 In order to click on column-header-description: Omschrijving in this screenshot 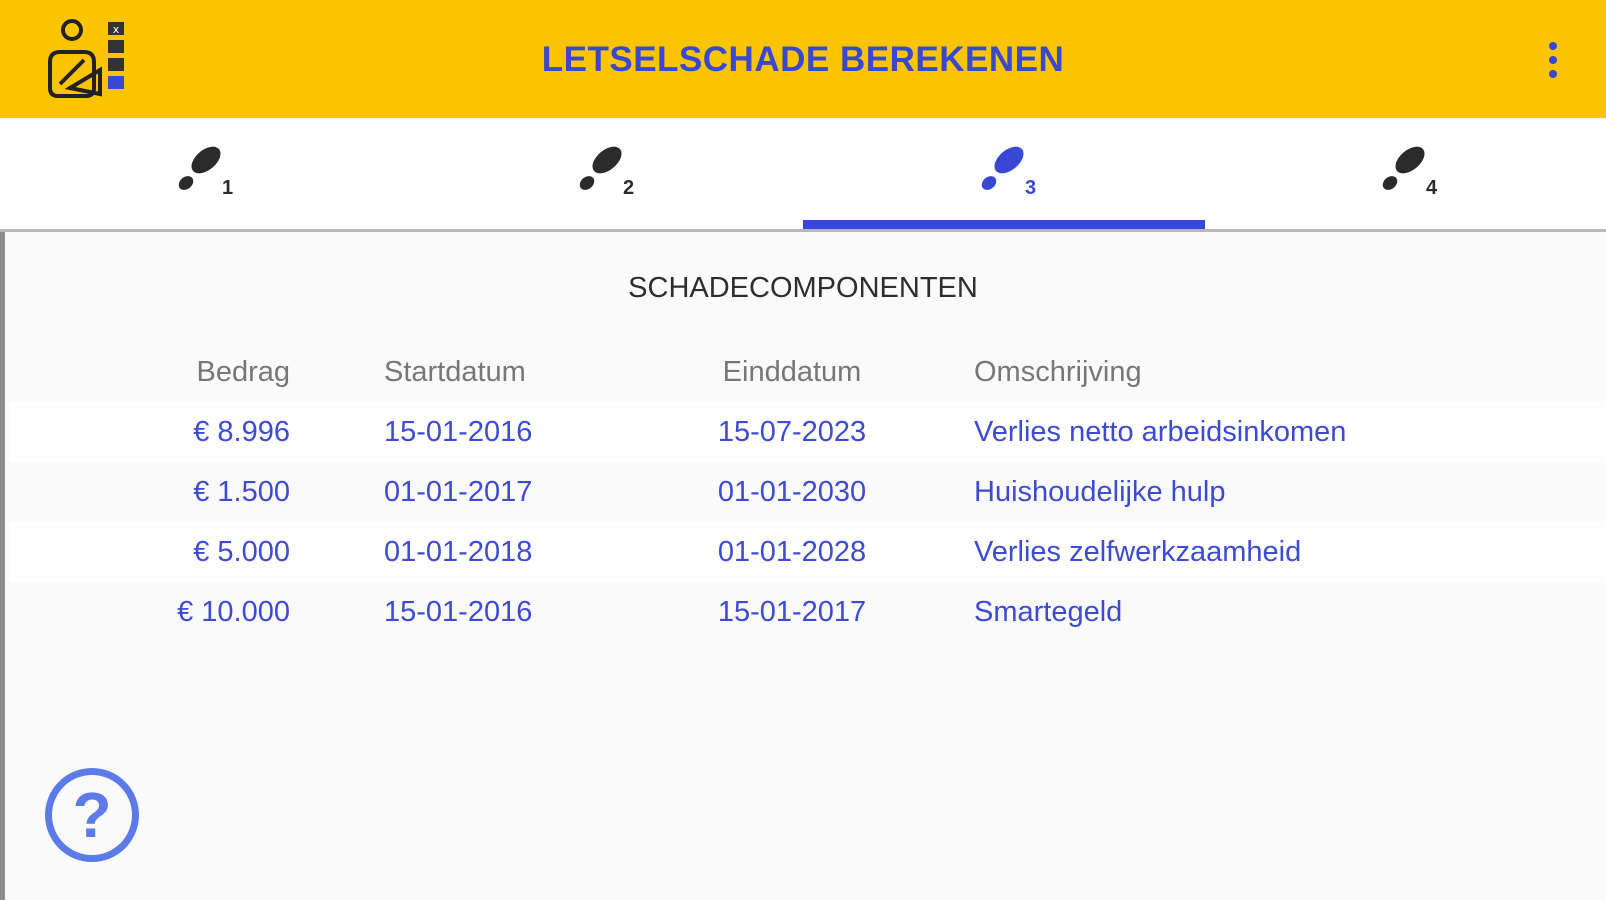, I will do `click(1058, 372)`.